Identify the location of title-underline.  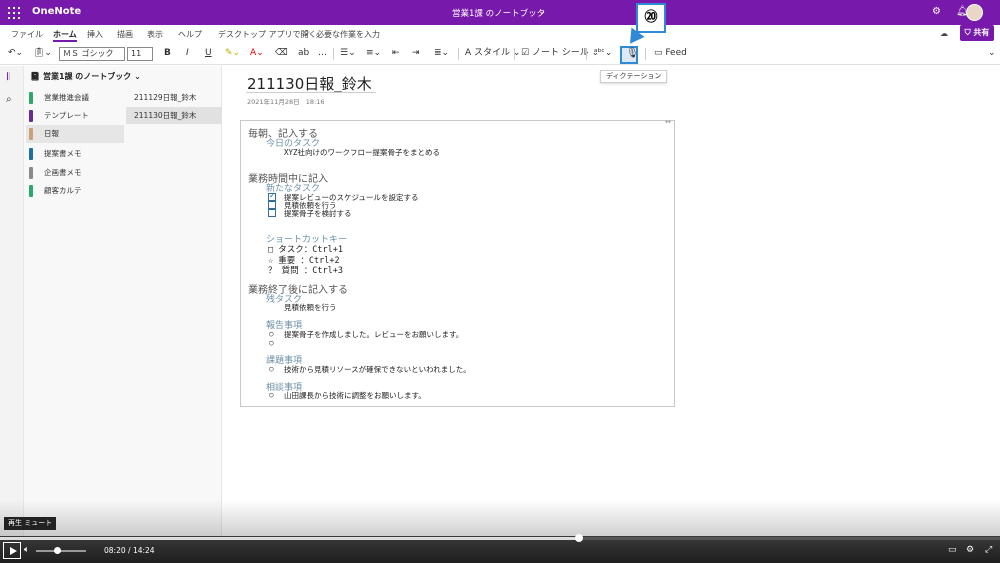
(311, 92).